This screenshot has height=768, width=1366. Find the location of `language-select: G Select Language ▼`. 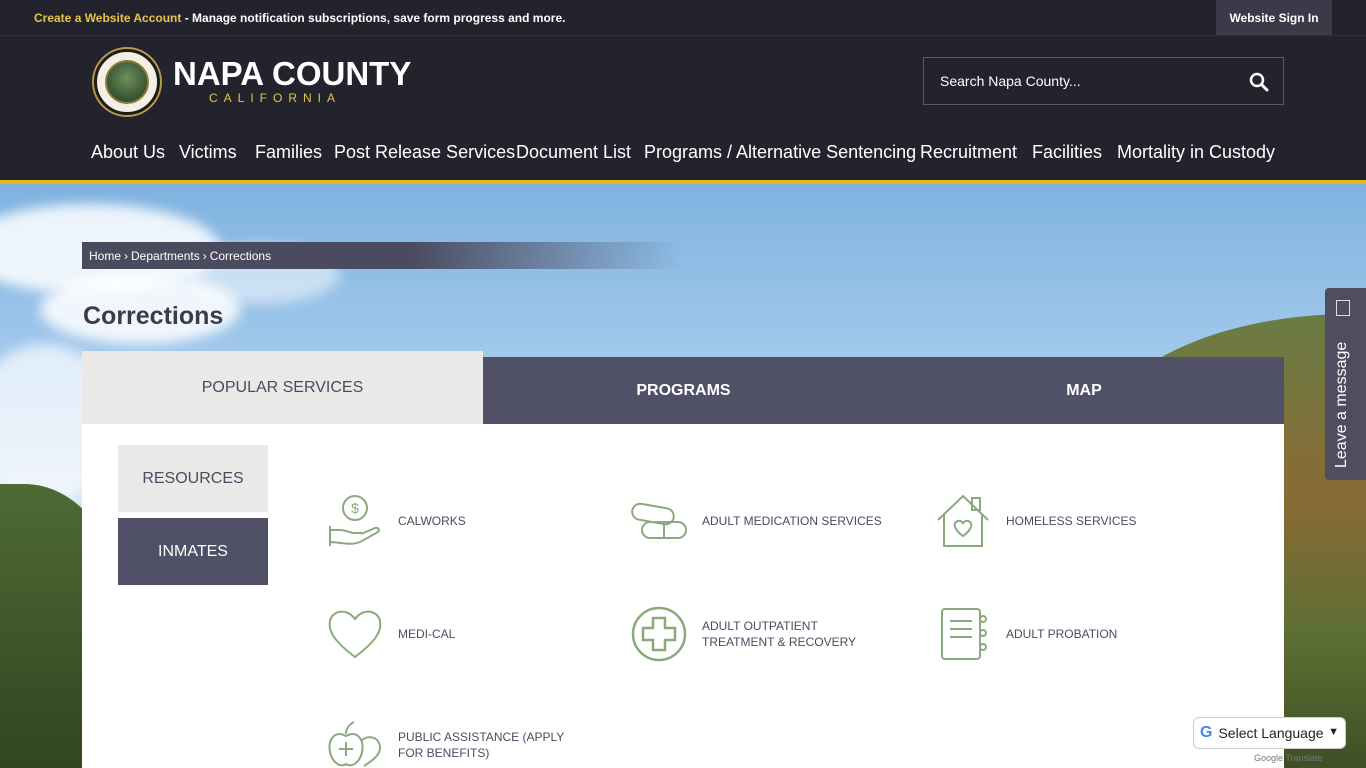

language-select: G Select Language ▼ is located at coordinates (1269, 733).